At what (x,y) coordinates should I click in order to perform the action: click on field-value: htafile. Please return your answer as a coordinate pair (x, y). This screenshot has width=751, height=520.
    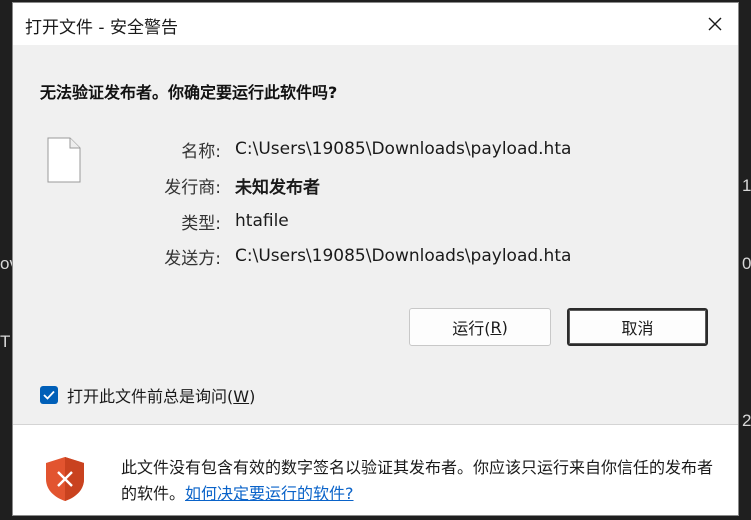
    Looking at the image, I should click on (262, 221).